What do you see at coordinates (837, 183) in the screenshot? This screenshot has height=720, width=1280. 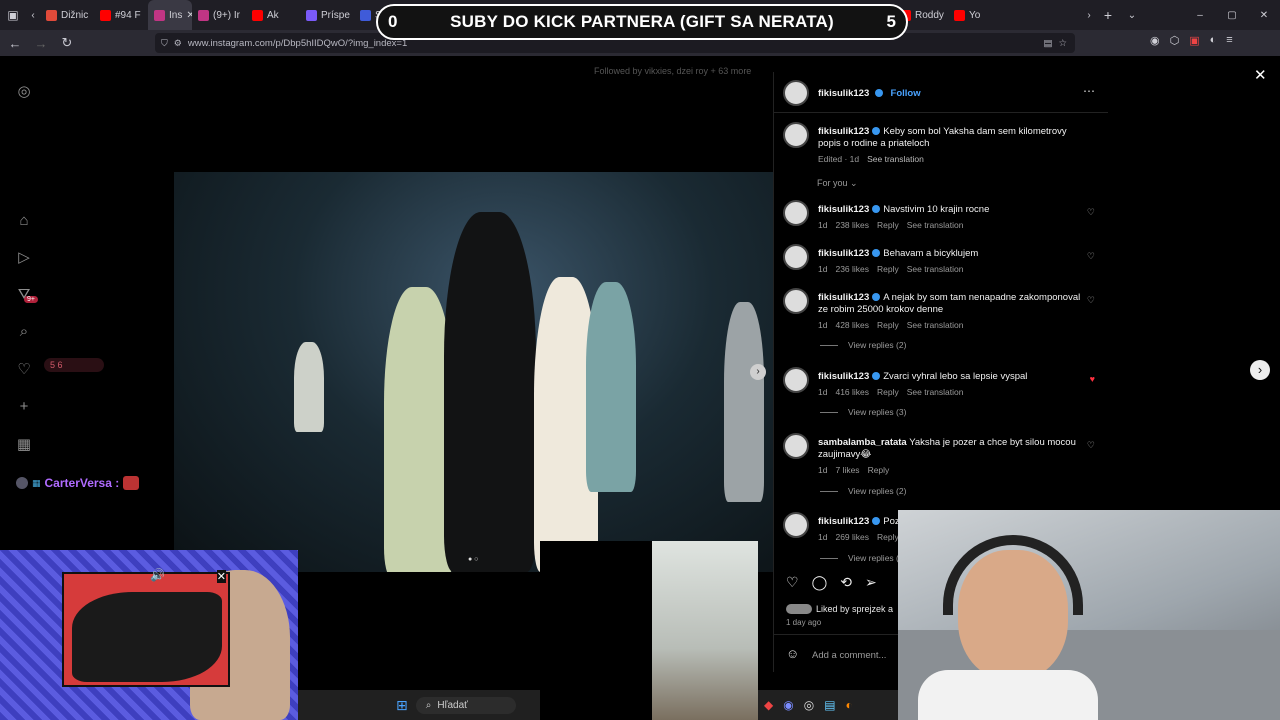 I see `for-you-sort: For you ⌄` at bounding box center [837, 183].